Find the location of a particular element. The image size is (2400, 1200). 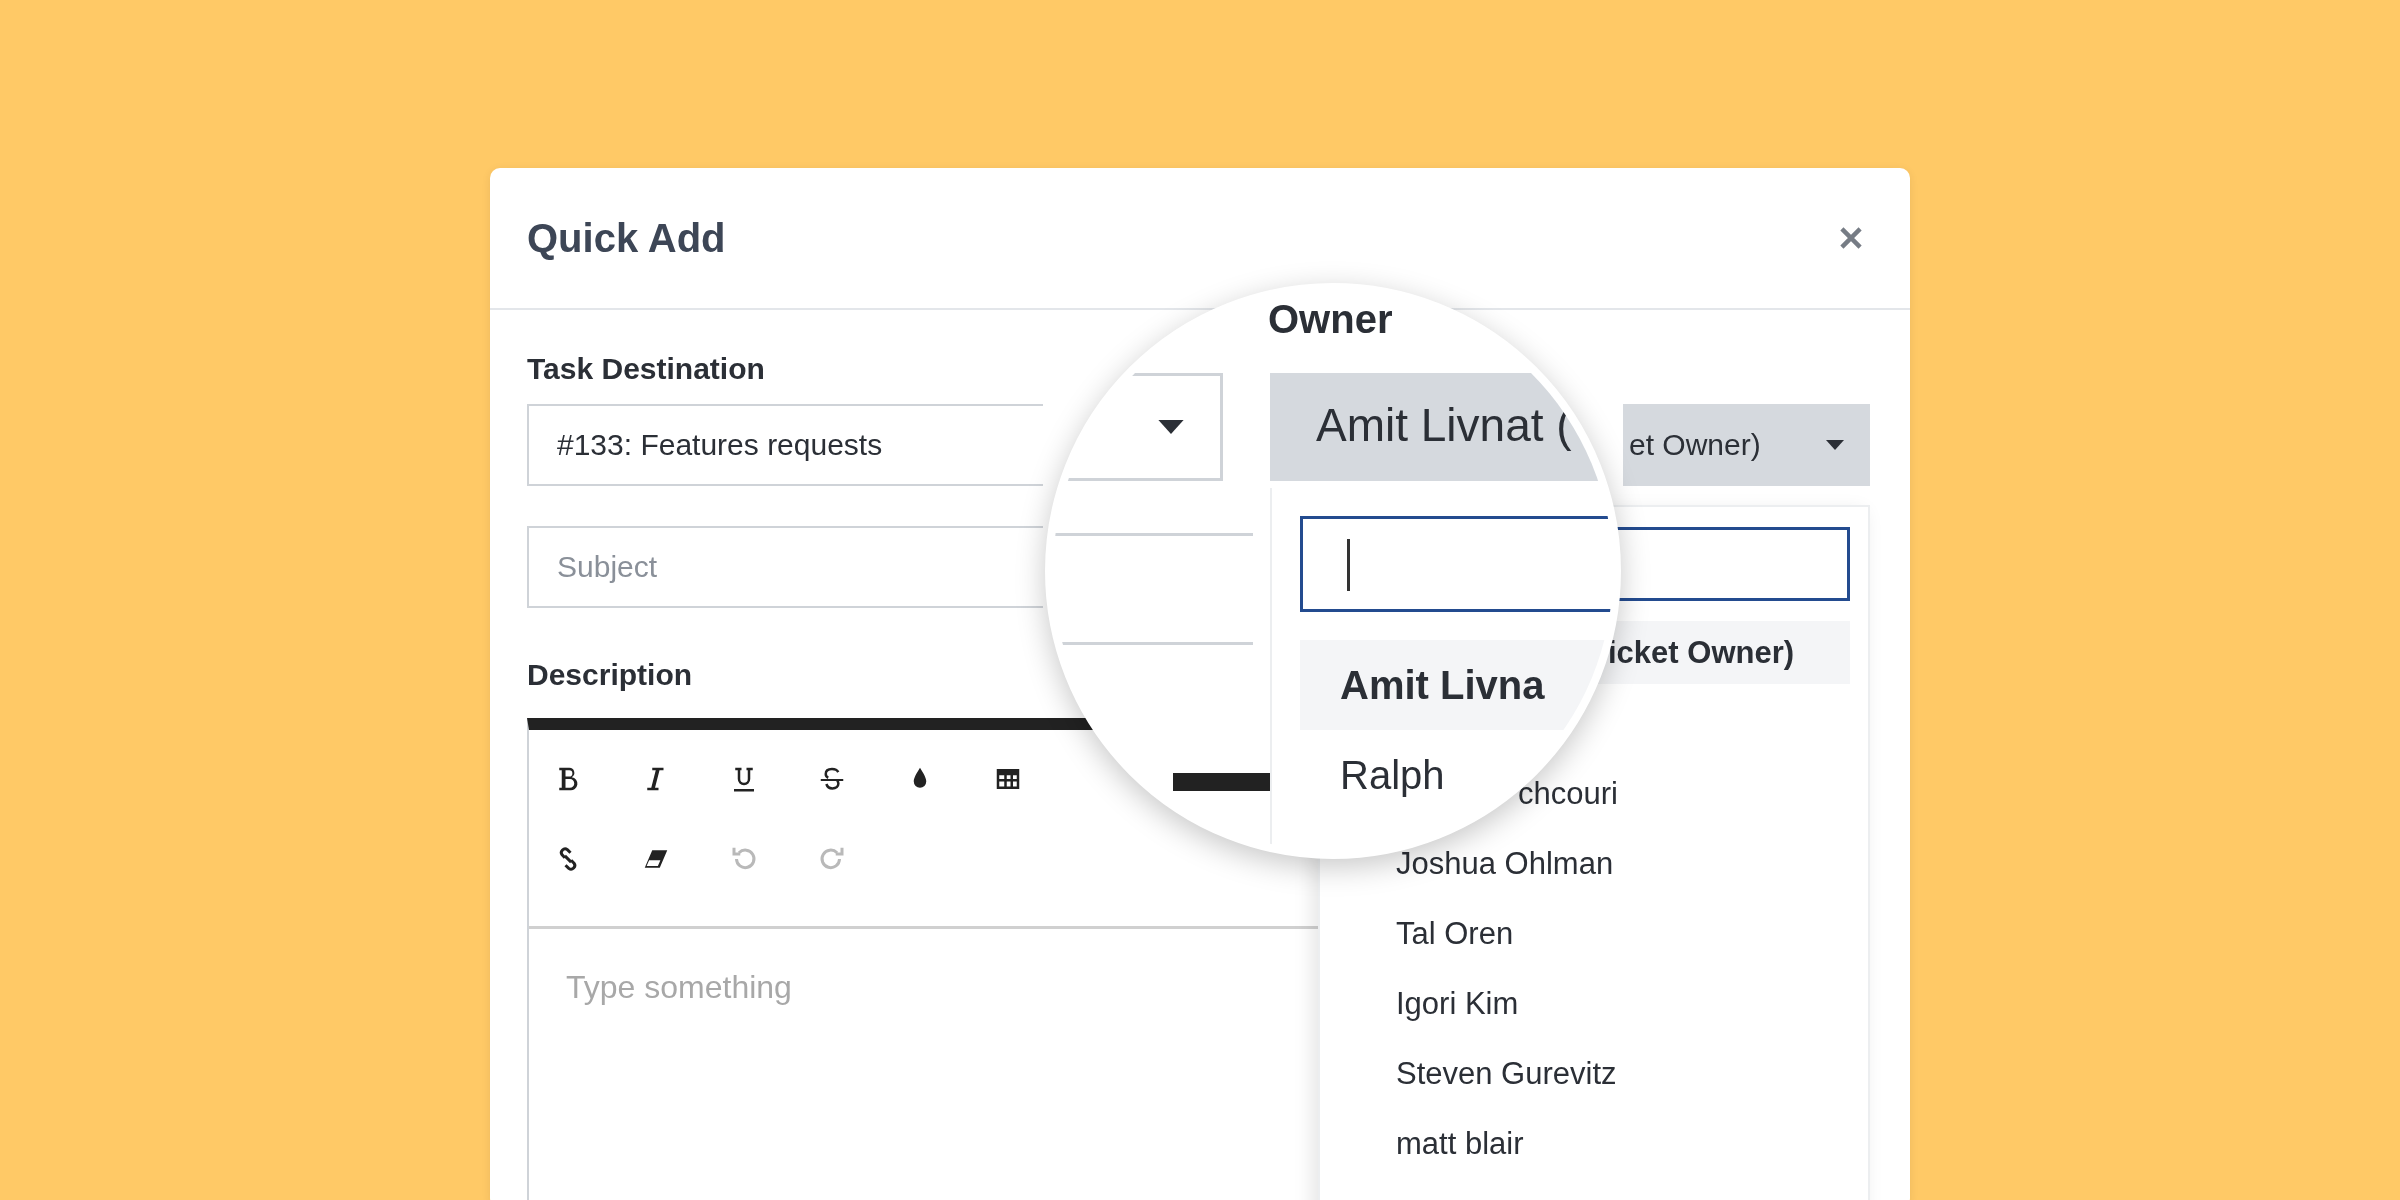

field-label: Task Destination is located at coordinates (646, 369).